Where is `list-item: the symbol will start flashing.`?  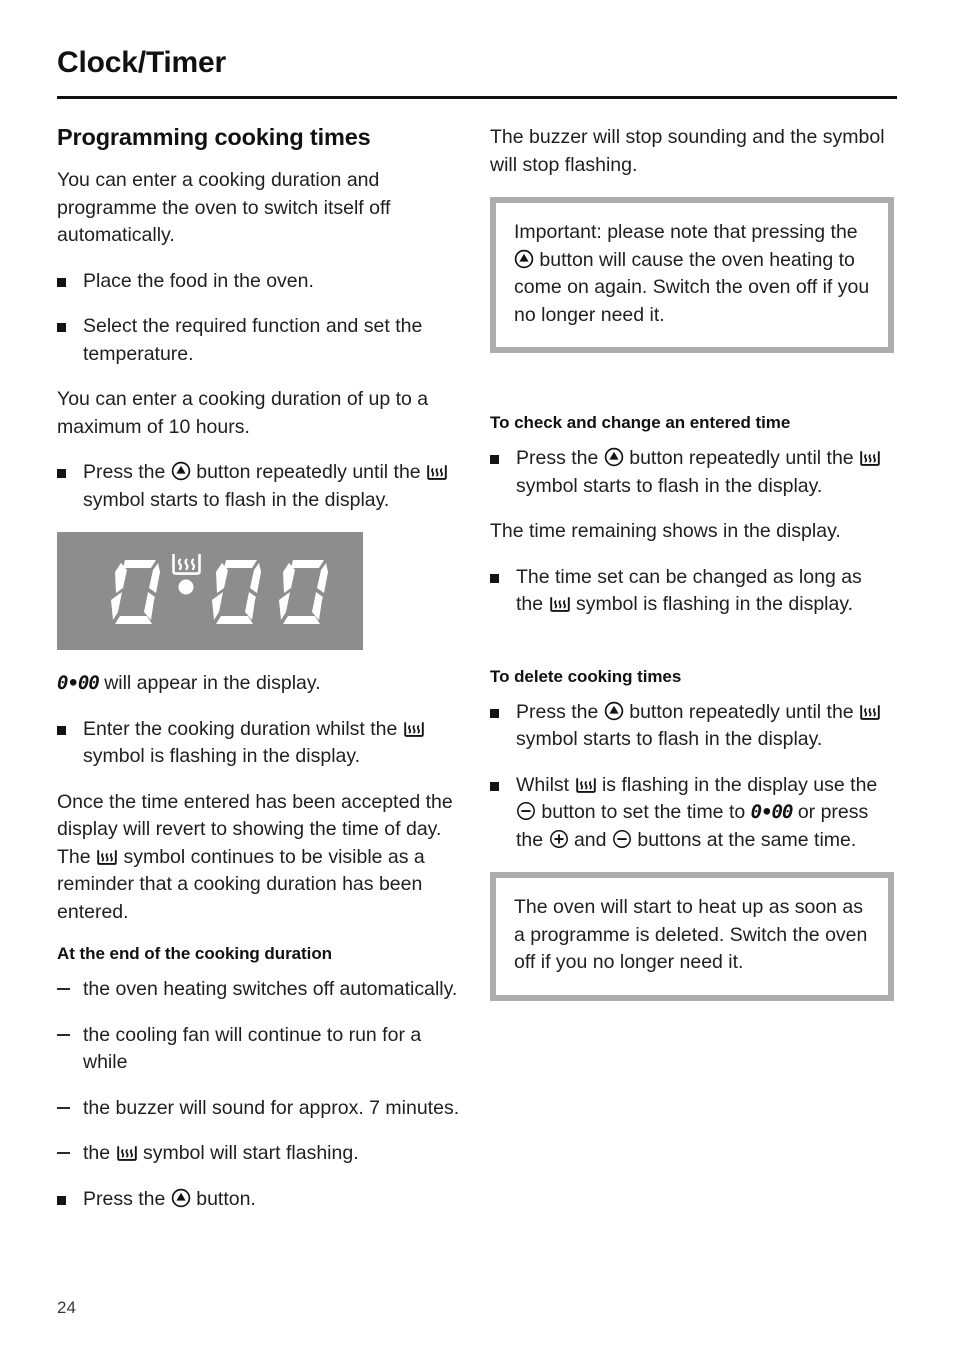 list-item: the symbol will start flashing. is located at coordinates (259, 1154).